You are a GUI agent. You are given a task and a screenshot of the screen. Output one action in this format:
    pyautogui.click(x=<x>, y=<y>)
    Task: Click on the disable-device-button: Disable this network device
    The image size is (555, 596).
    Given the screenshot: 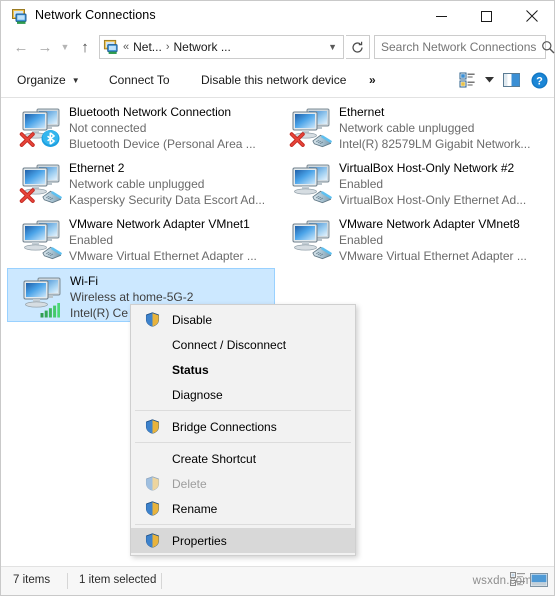 What is the action you would take?
    pyautogui.click(x=273, y=80)
    